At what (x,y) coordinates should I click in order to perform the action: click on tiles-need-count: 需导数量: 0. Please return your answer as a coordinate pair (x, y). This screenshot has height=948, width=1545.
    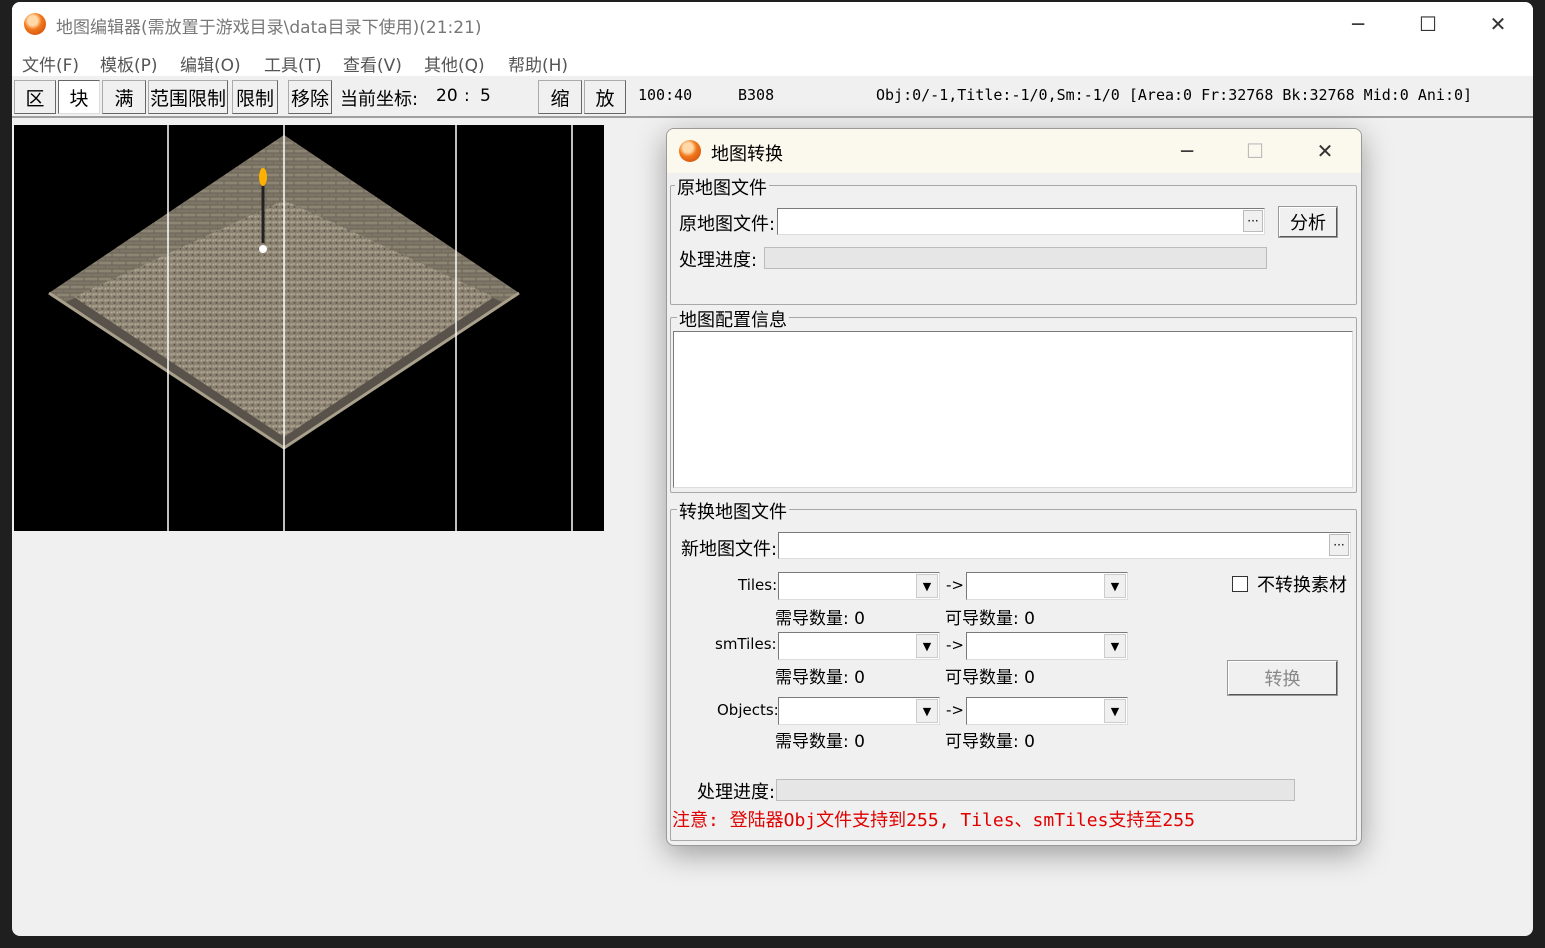
    Looking at the image, I should click on (820, 619).